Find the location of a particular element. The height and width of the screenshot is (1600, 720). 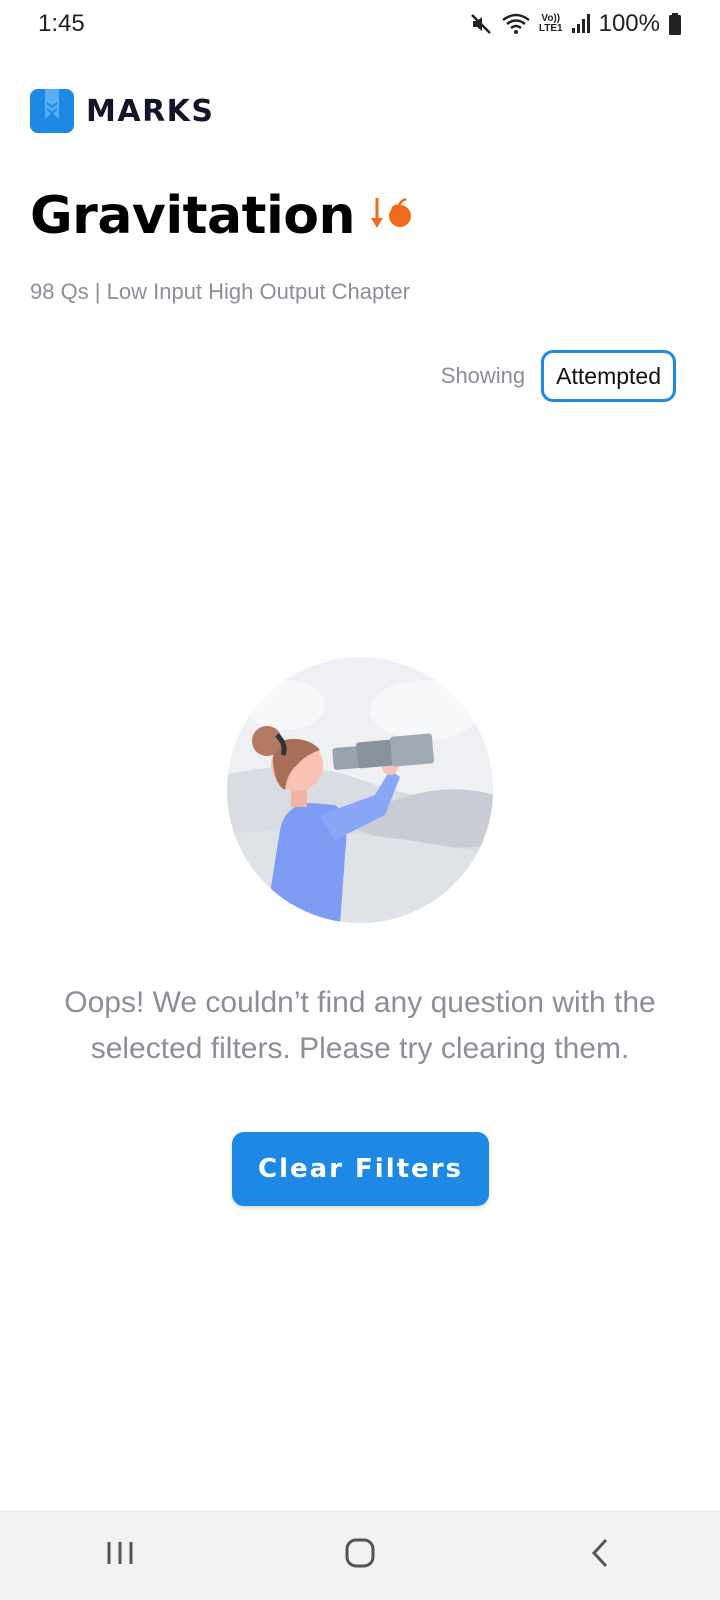

brand-header: MARKS is located at coordinates (122, 111).